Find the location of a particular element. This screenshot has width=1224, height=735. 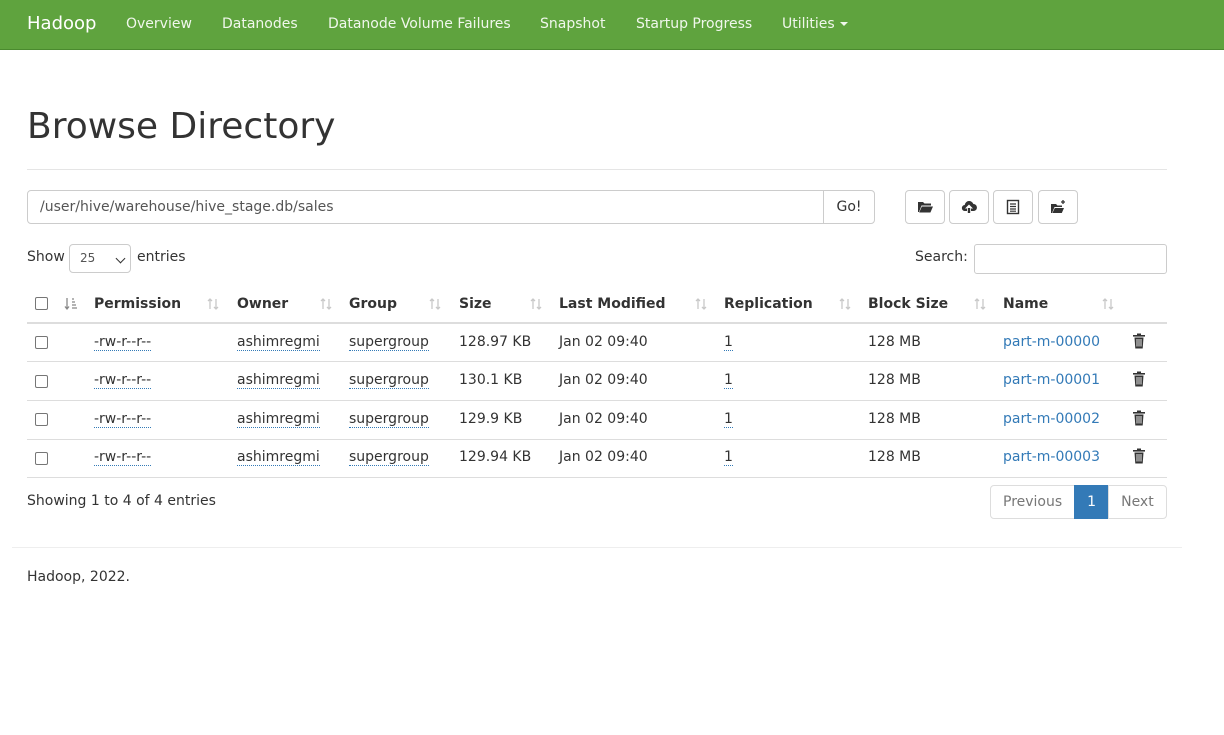

file-name-link: part-m-00001 is located at coordinates (1051, 380).